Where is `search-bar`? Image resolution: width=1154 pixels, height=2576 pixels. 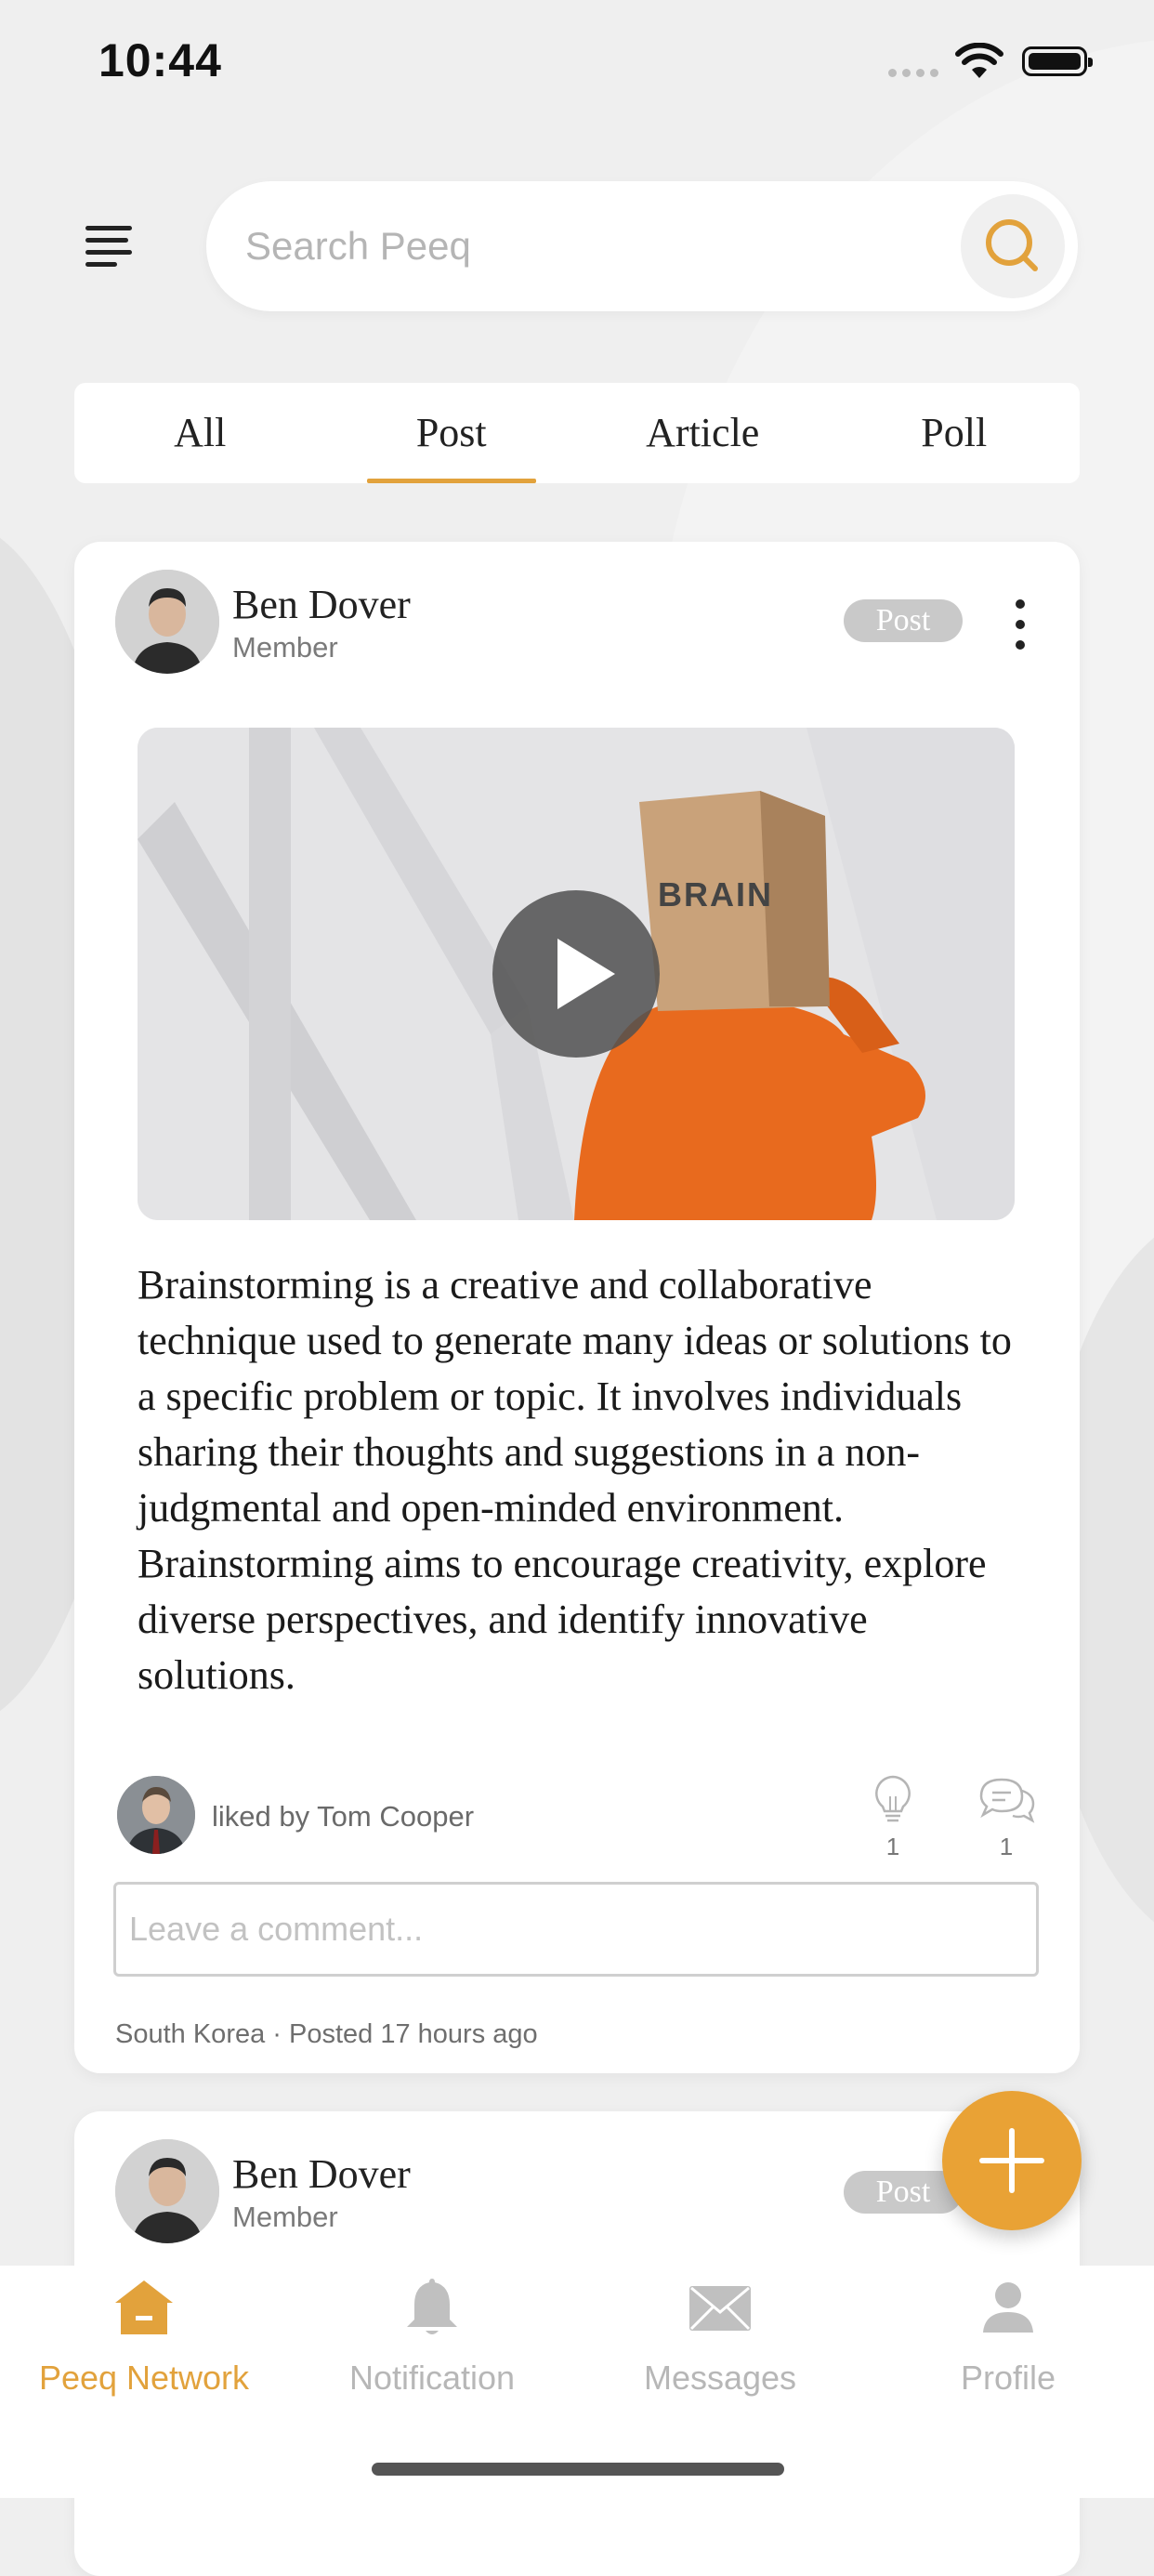
search-bar is located at coordinates (642, 246).